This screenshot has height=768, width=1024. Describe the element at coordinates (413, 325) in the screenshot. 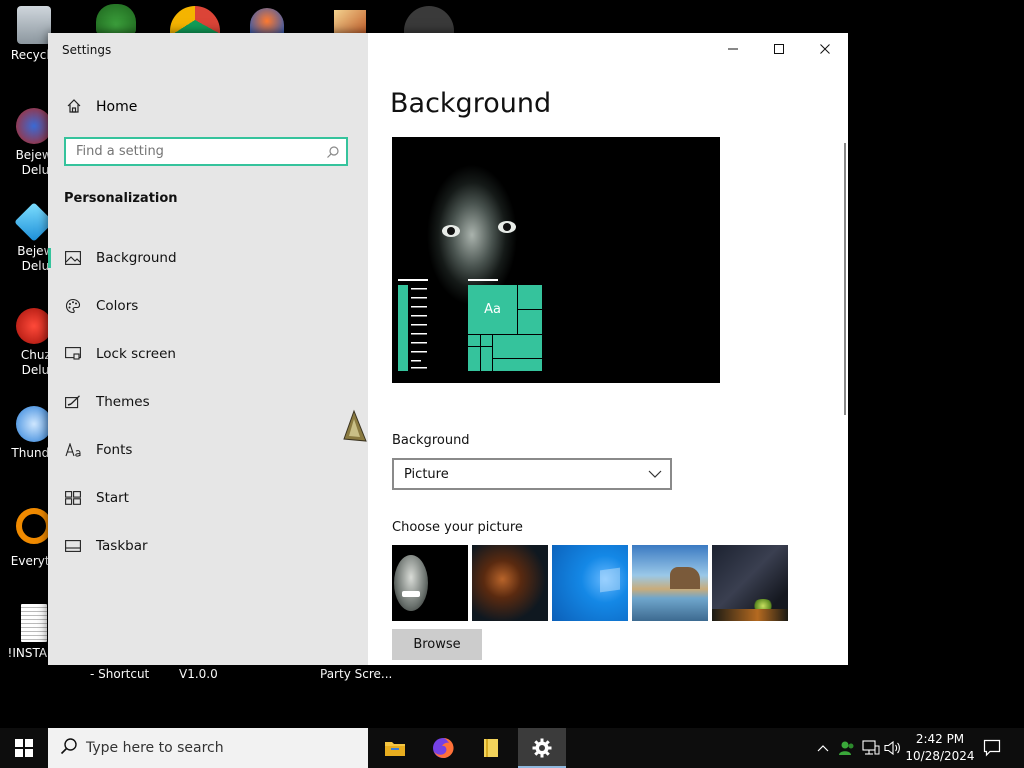

I see `preview-start-list` at that location.